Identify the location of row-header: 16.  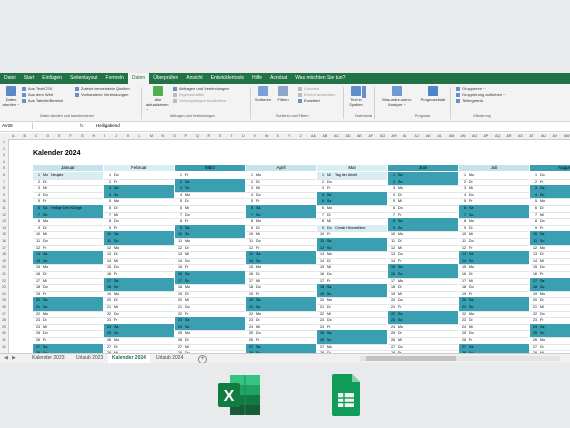
(4, 241).